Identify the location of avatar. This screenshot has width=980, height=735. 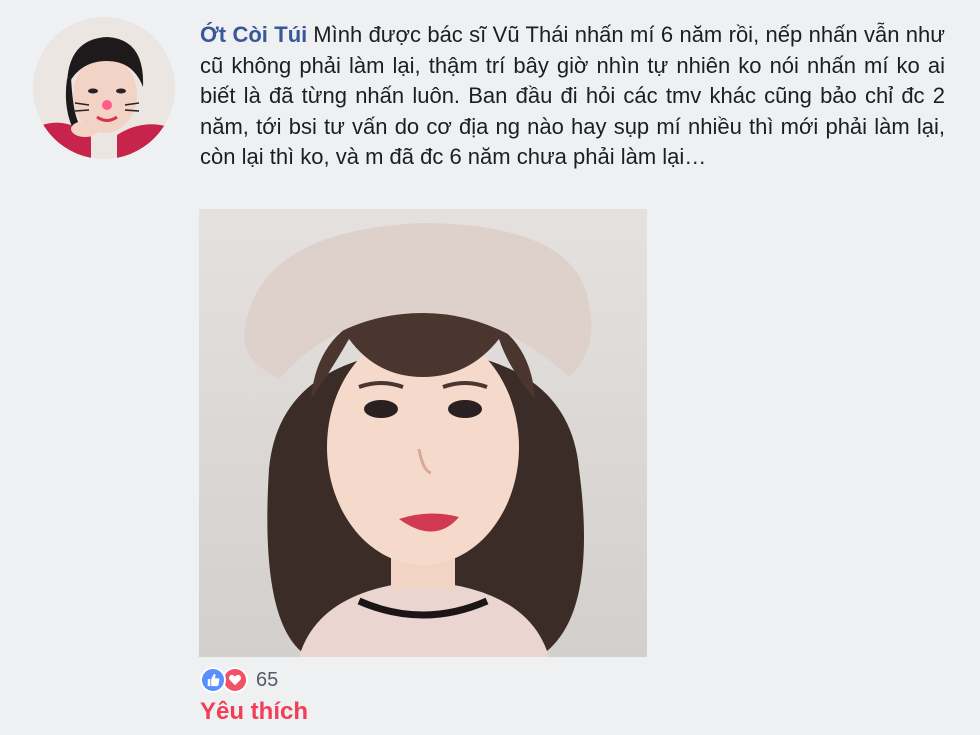
(104, 88).